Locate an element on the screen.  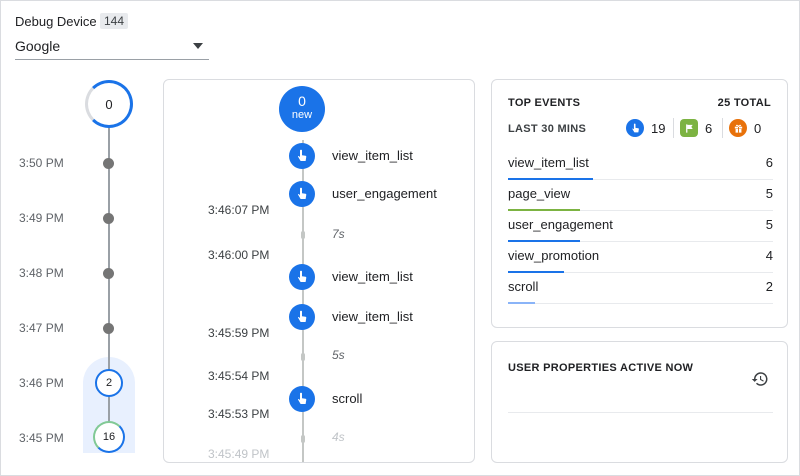
new-events-bubble: 0 new is located at coordinates (302, 109).